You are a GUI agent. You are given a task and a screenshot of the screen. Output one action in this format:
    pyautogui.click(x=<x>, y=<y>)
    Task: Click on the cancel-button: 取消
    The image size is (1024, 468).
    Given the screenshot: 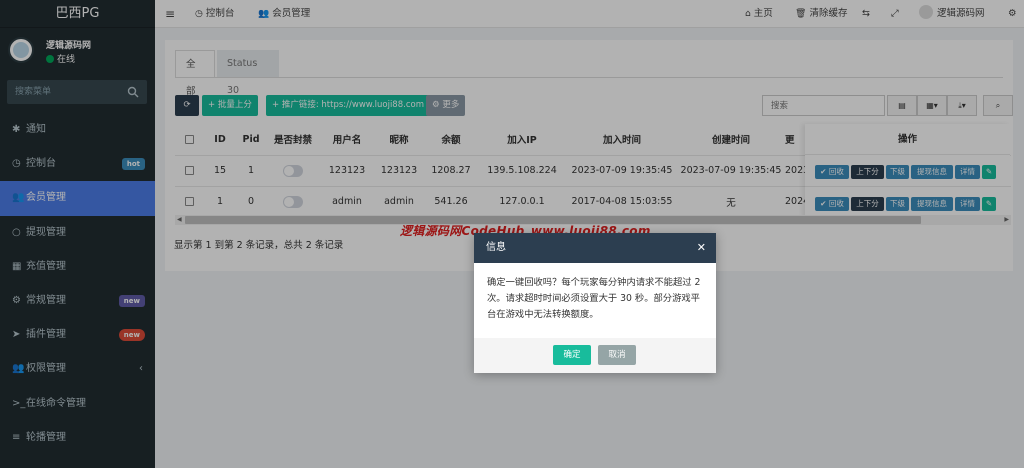 What is the action you would take?
    pyautogui.click(x=617, y=355)
    